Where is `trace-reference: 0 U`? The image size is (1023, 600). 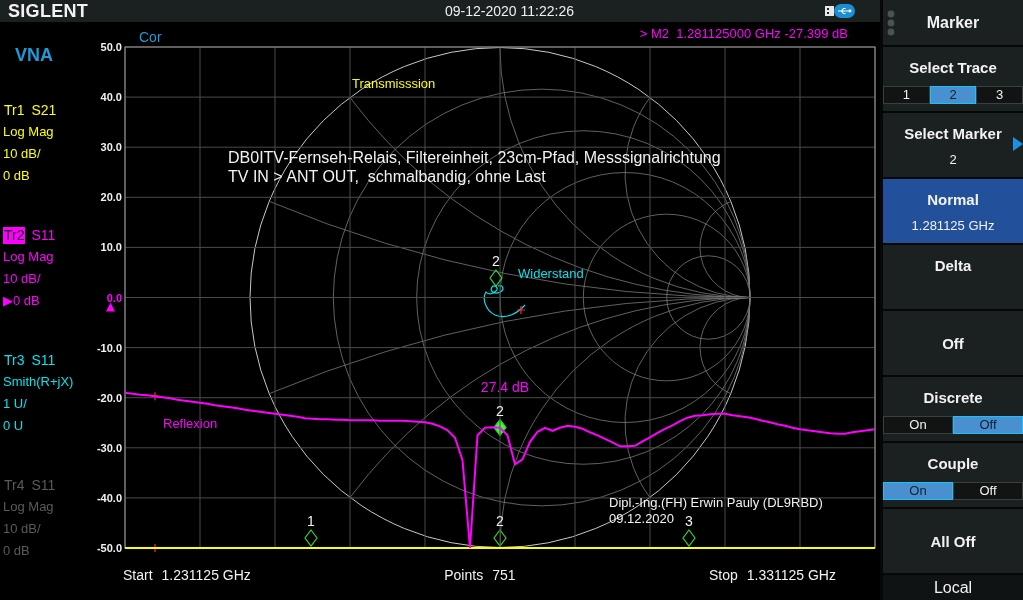 trace-reference: 0 U is located at coordinates (13, 426).